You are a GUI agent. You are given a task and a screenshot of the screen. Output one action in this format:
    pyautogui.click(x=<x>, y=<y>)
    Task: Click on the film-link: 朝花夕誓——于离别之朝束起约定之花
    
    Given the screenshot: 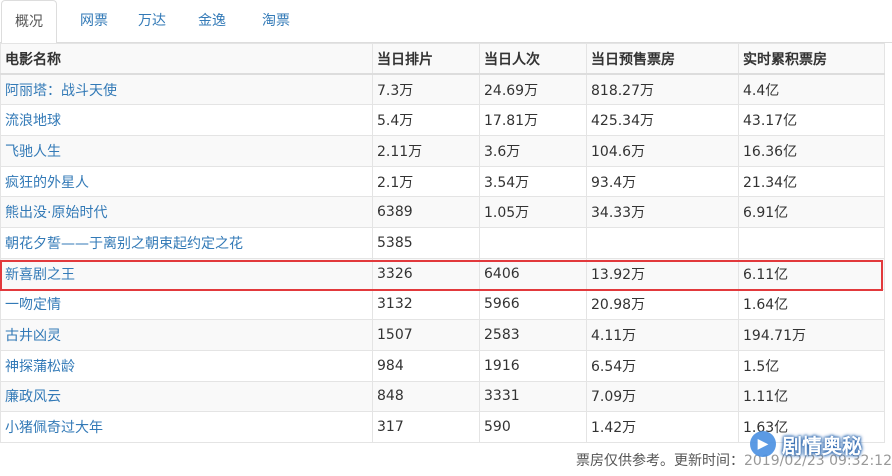 What is the action you would take?
    pyautogui.click(x=186, y=243)
    